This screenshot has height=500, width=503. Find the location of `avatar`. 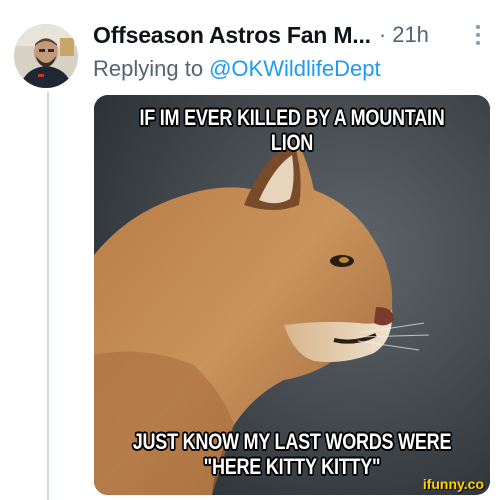

avatar is located at coordinates (46, 56).